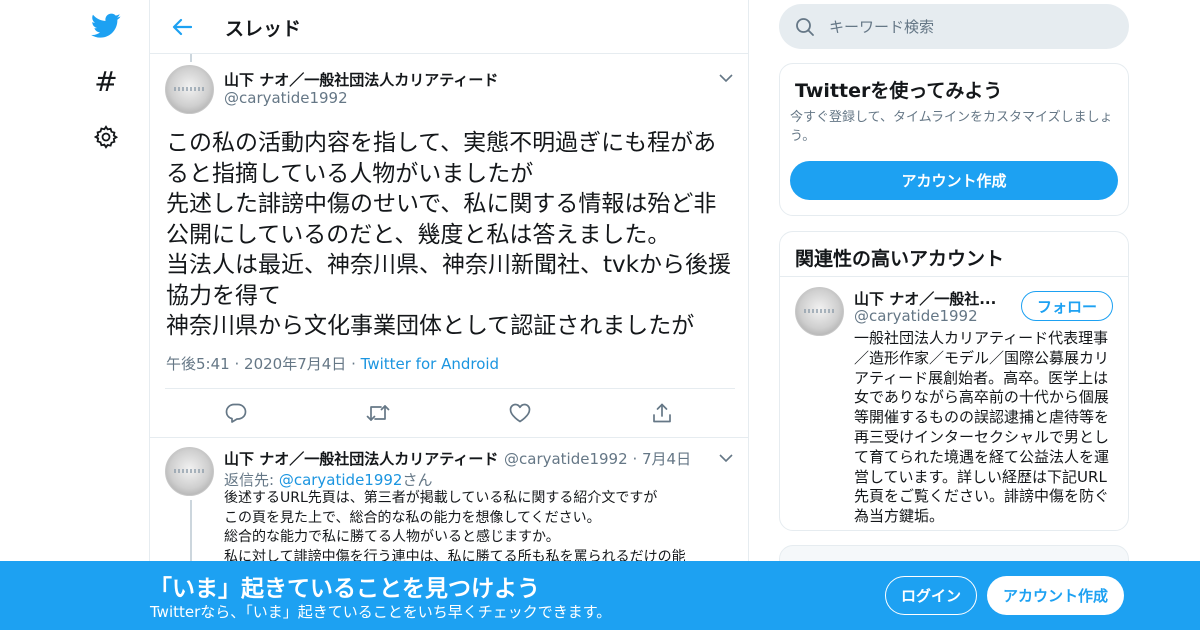 This screenshot has width=1200, height=630. I want to click on hashtag-glyph: #, so click(106, 81).